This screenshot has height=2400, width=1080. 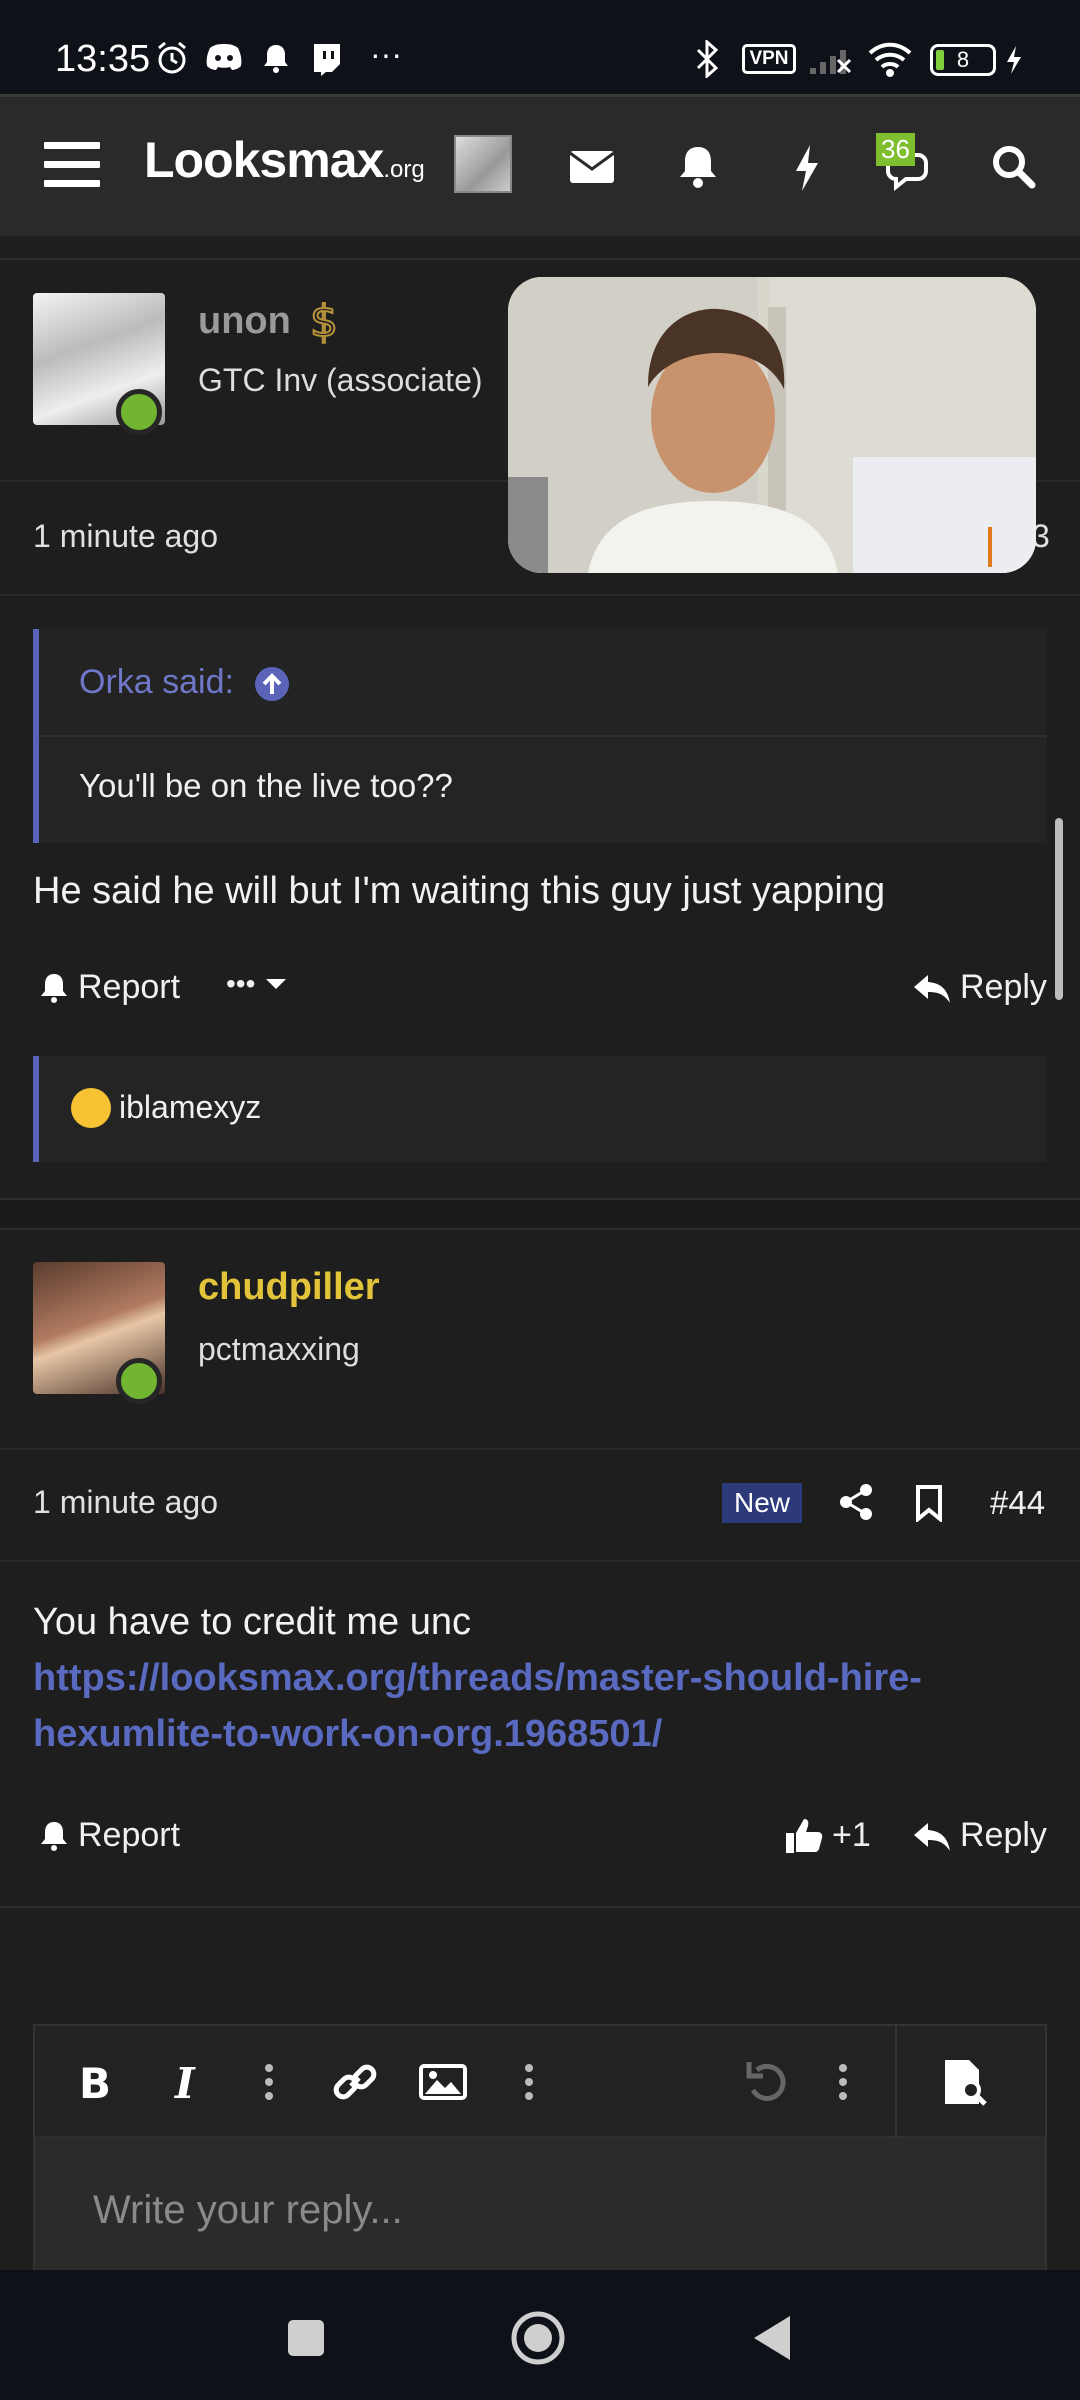 What do you see at coordinates (767, 2082) in the screenshot?
I see `undo-icon` at bounding box center [767, 2082].